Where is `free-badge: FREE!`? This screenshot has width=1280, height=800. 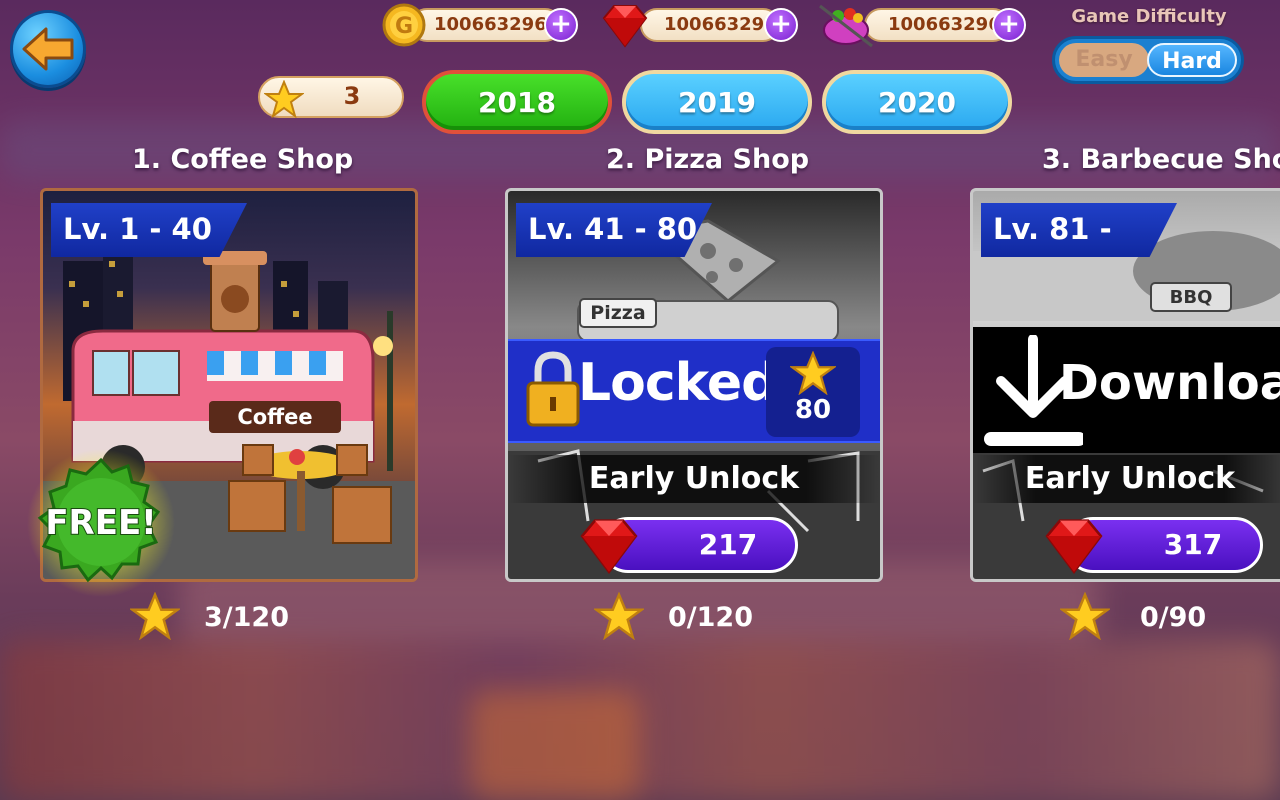
free-badge: FREE! is located at coordinates (101, 523).